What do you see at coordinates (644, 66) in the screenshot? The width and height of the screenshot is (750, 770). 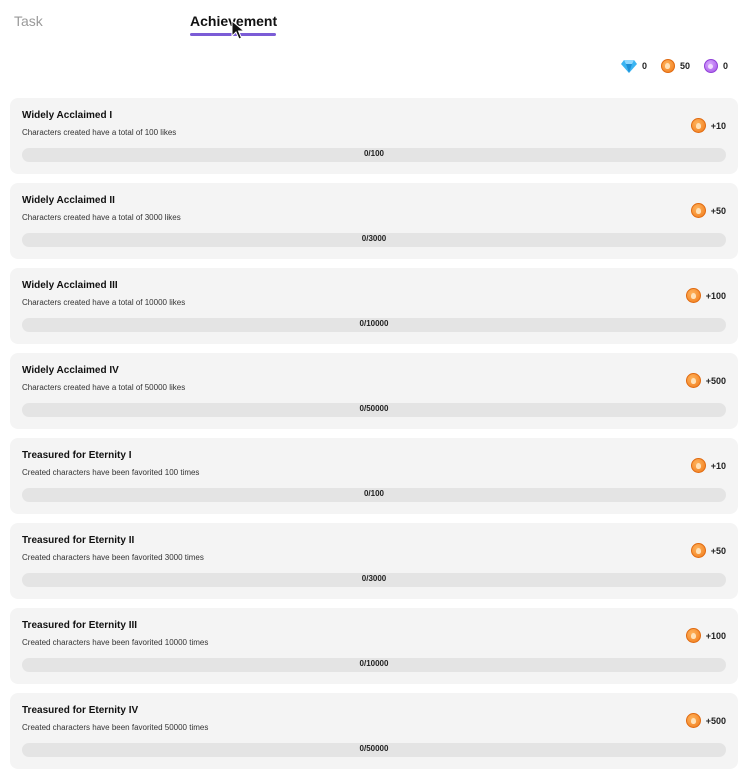 I see `diamond-count: 0` at bounding box center [644, 66].